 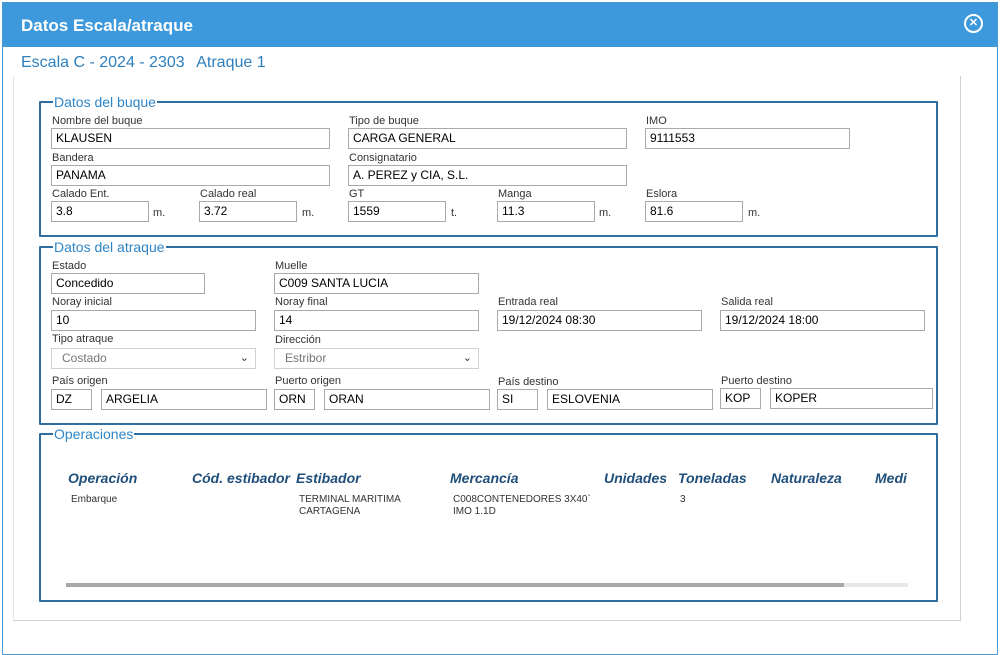 What do you see at coordinates (756, 381) in the screenshot?
I see `puerto-destino-label: Puerto destino` at bounding box center [756, 381].